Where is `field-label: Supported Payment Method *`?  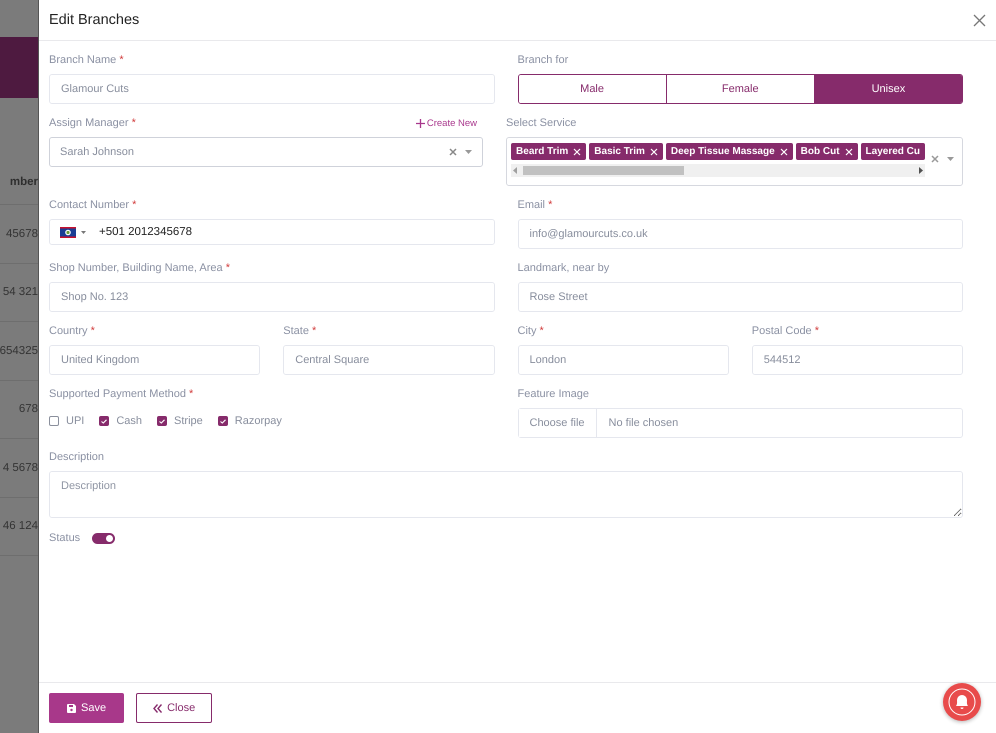
field-label: Supported Payment Method * is located at coordinates (121, 394).